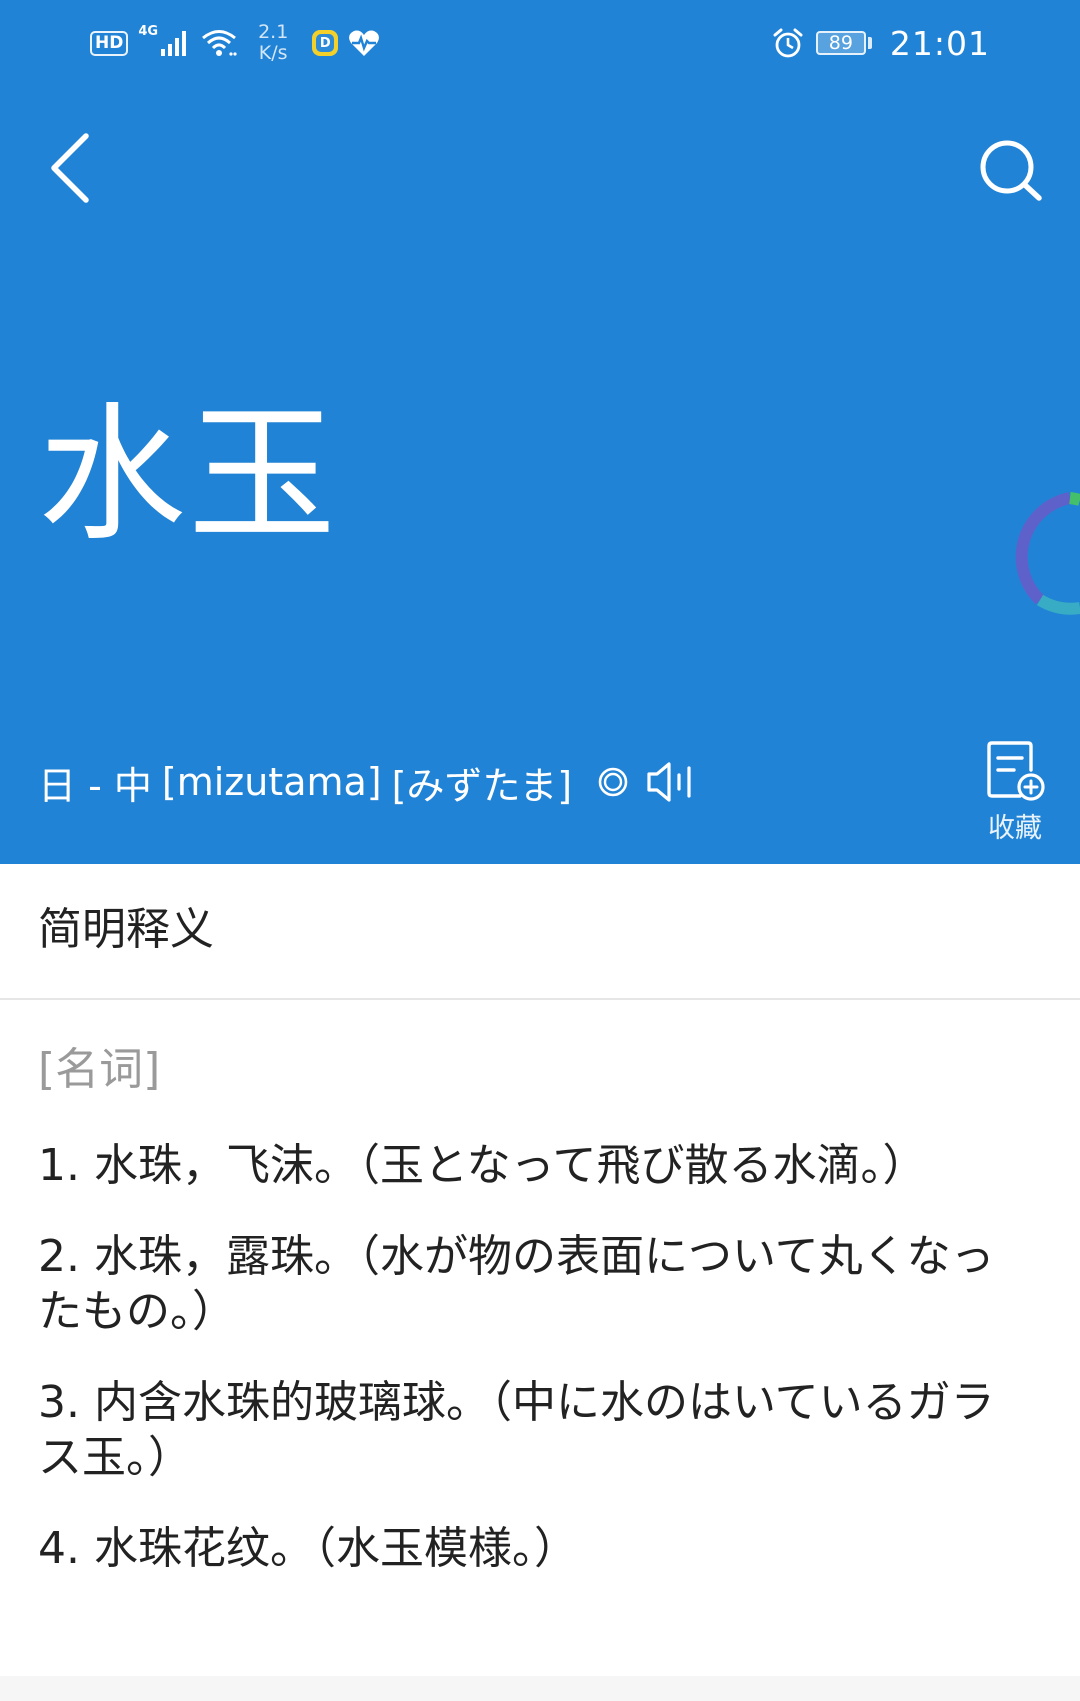 The image size is (1080, 1701). I want to click on heart-pulse-icon, so click(364, 43).